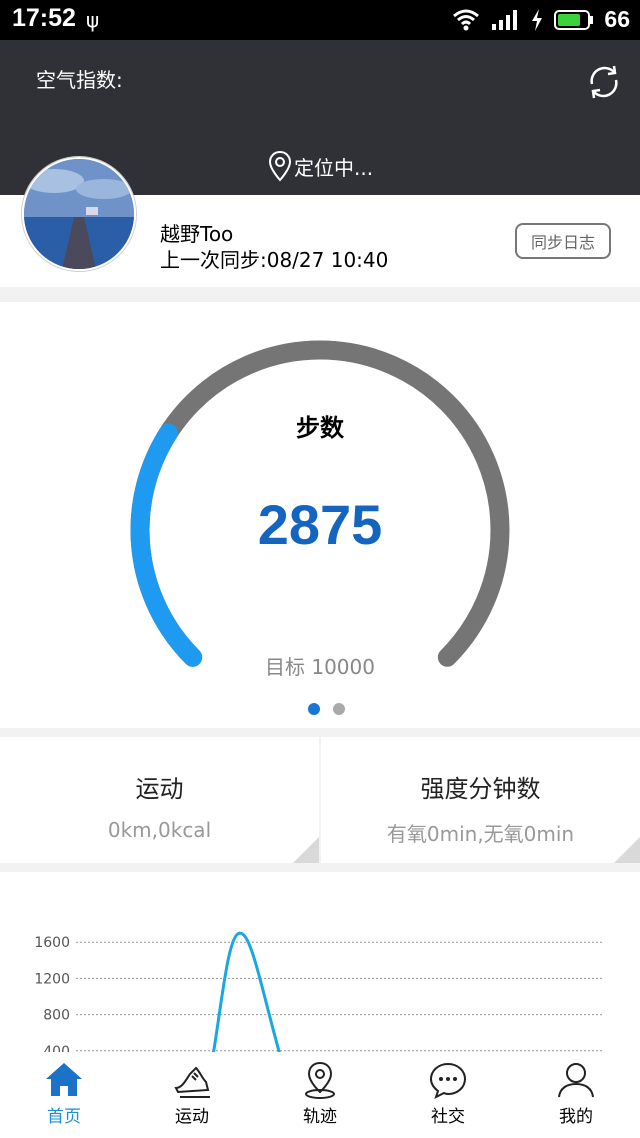 The width and height of the screenshot is (640, 1138). What do you see at coordinates (320, 1080) in the screenshot?
I see `map-pin-icon` at bounding box center [320, 1080].